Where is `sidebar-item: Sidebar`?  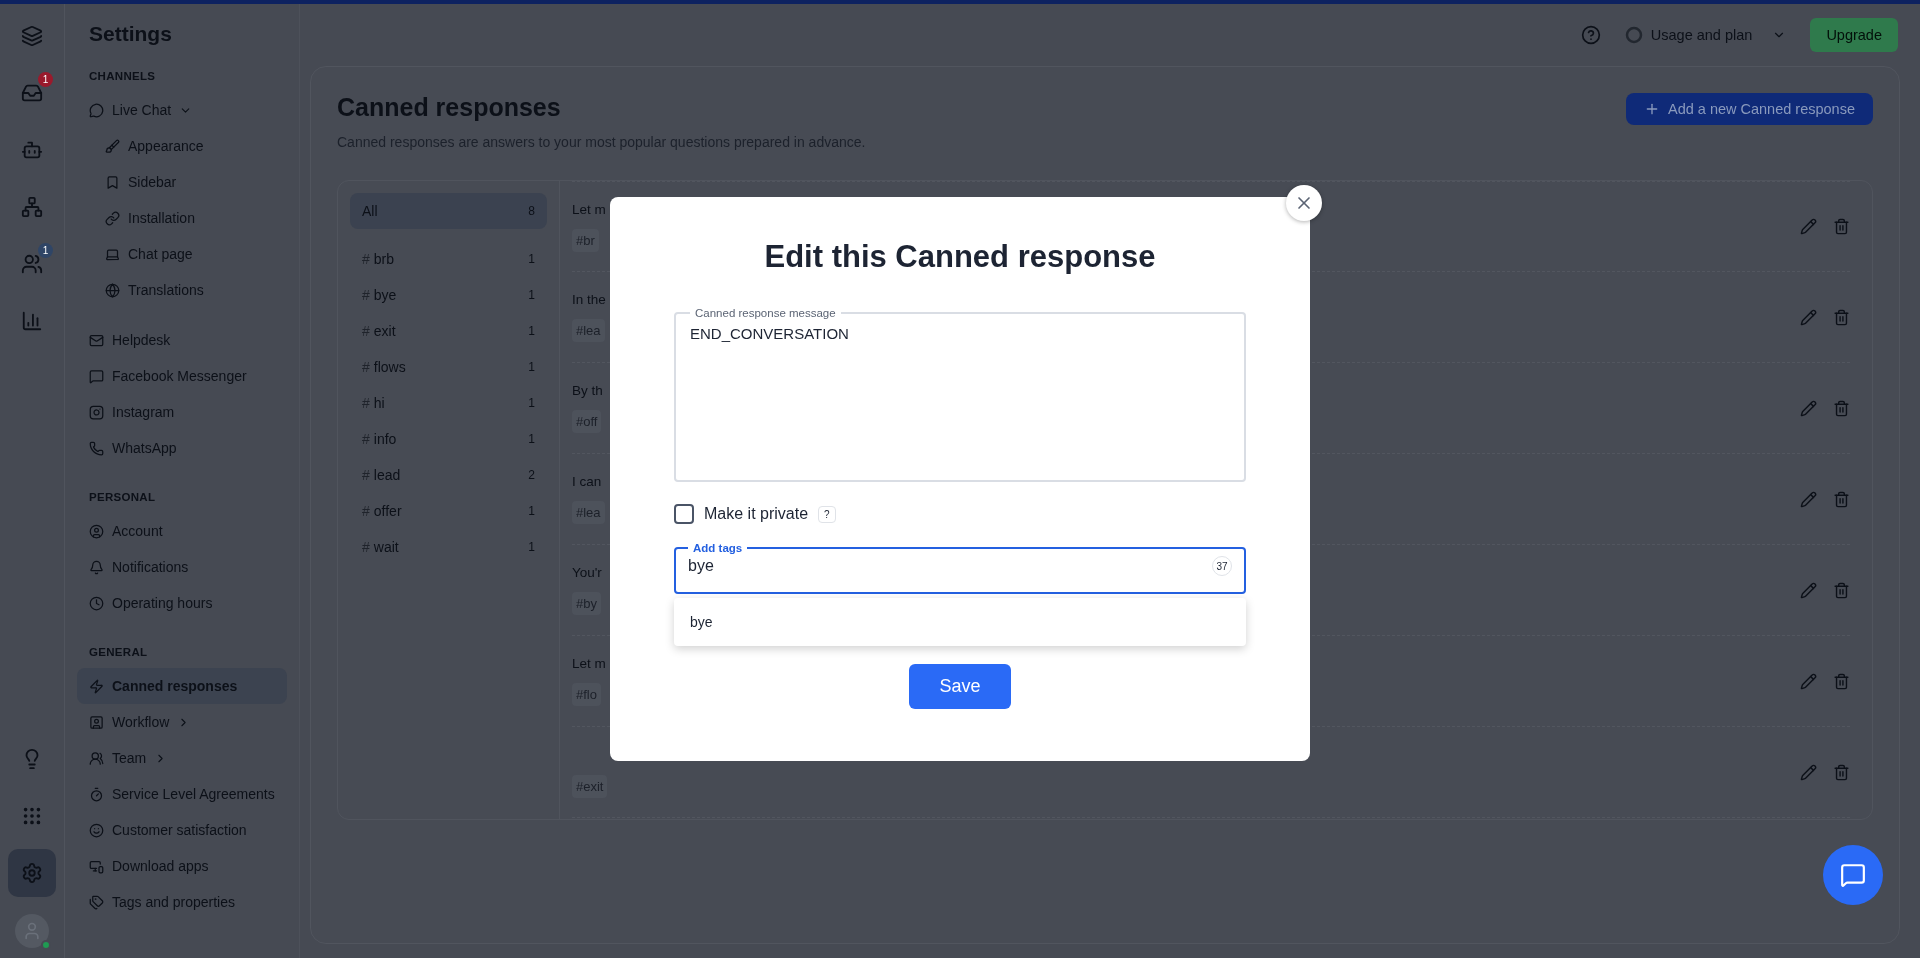
sidebar-item: Sidebar is located at coordinates (182, 182).